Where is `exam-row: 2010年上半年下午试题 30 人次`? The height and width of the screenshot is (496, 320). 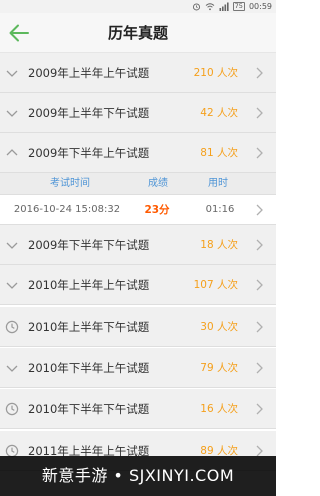
exam-row: 2010年上半年下午试题 30 人次 is located at coordinates (138, 327).